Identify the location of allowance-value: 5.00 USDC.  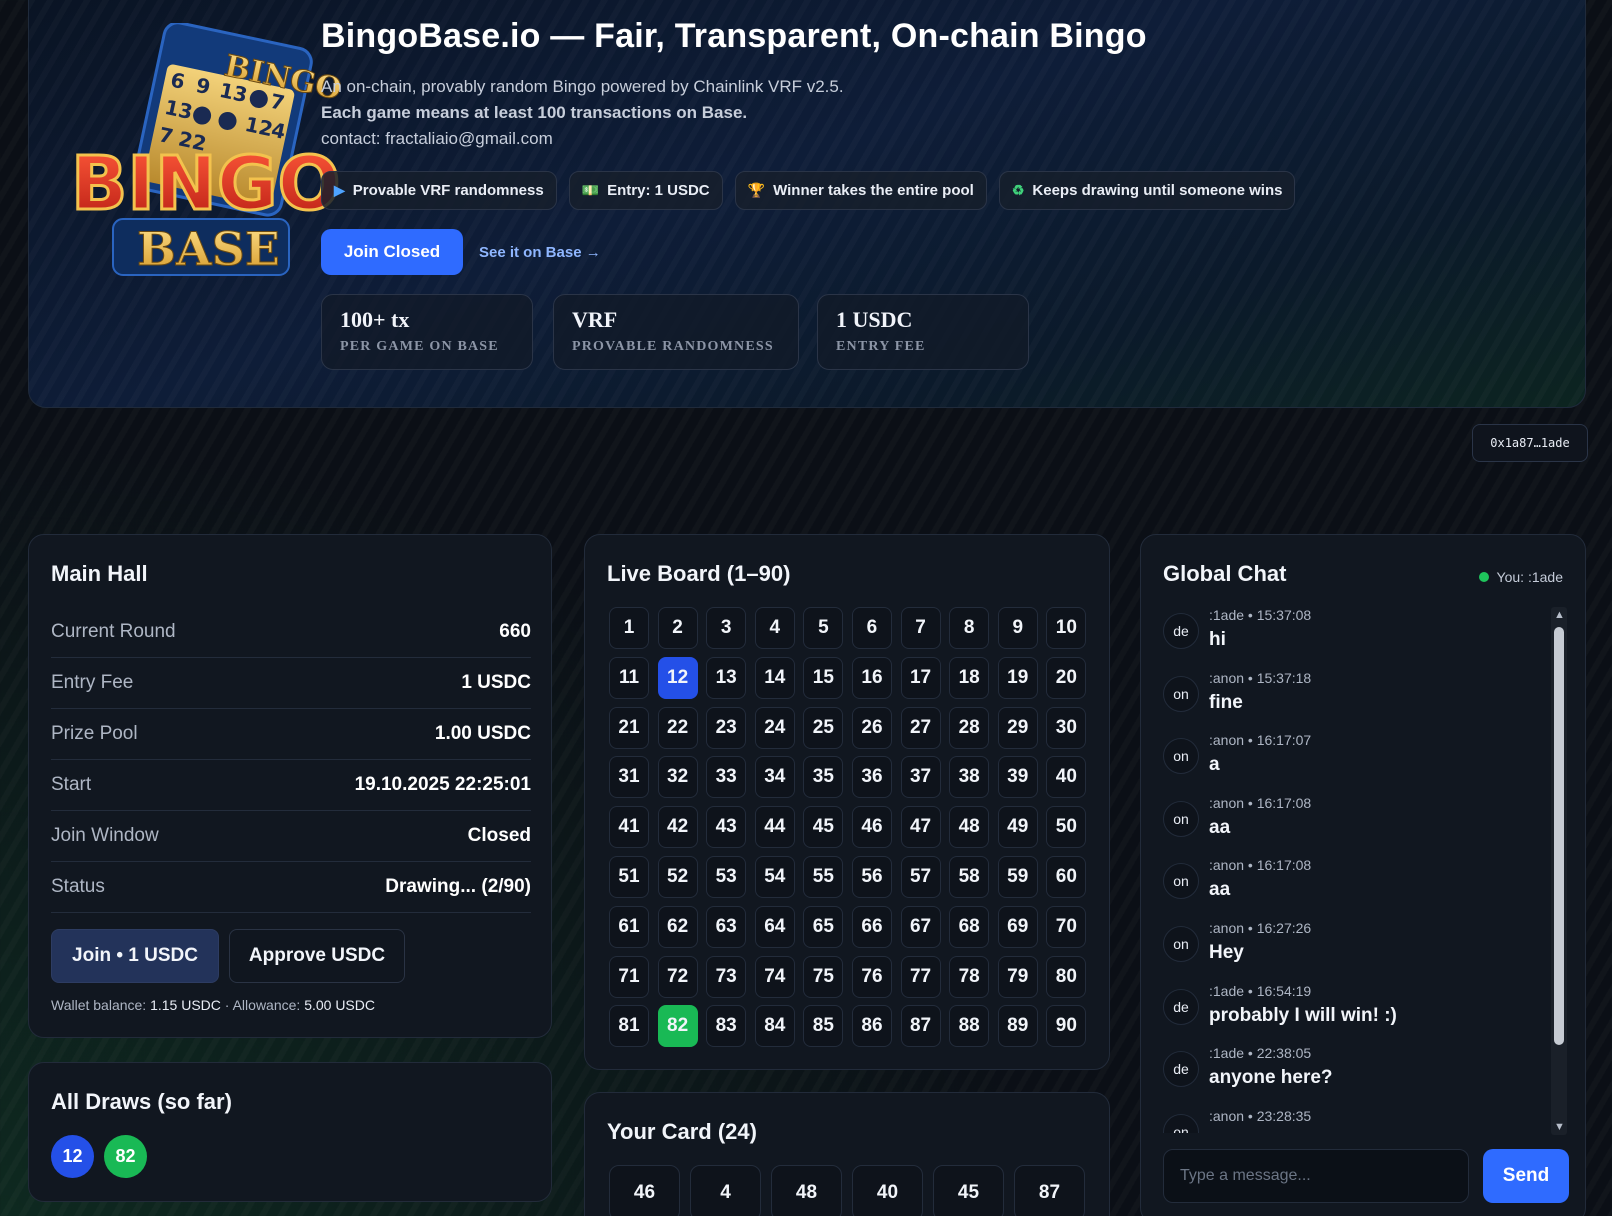
(339, 1005).